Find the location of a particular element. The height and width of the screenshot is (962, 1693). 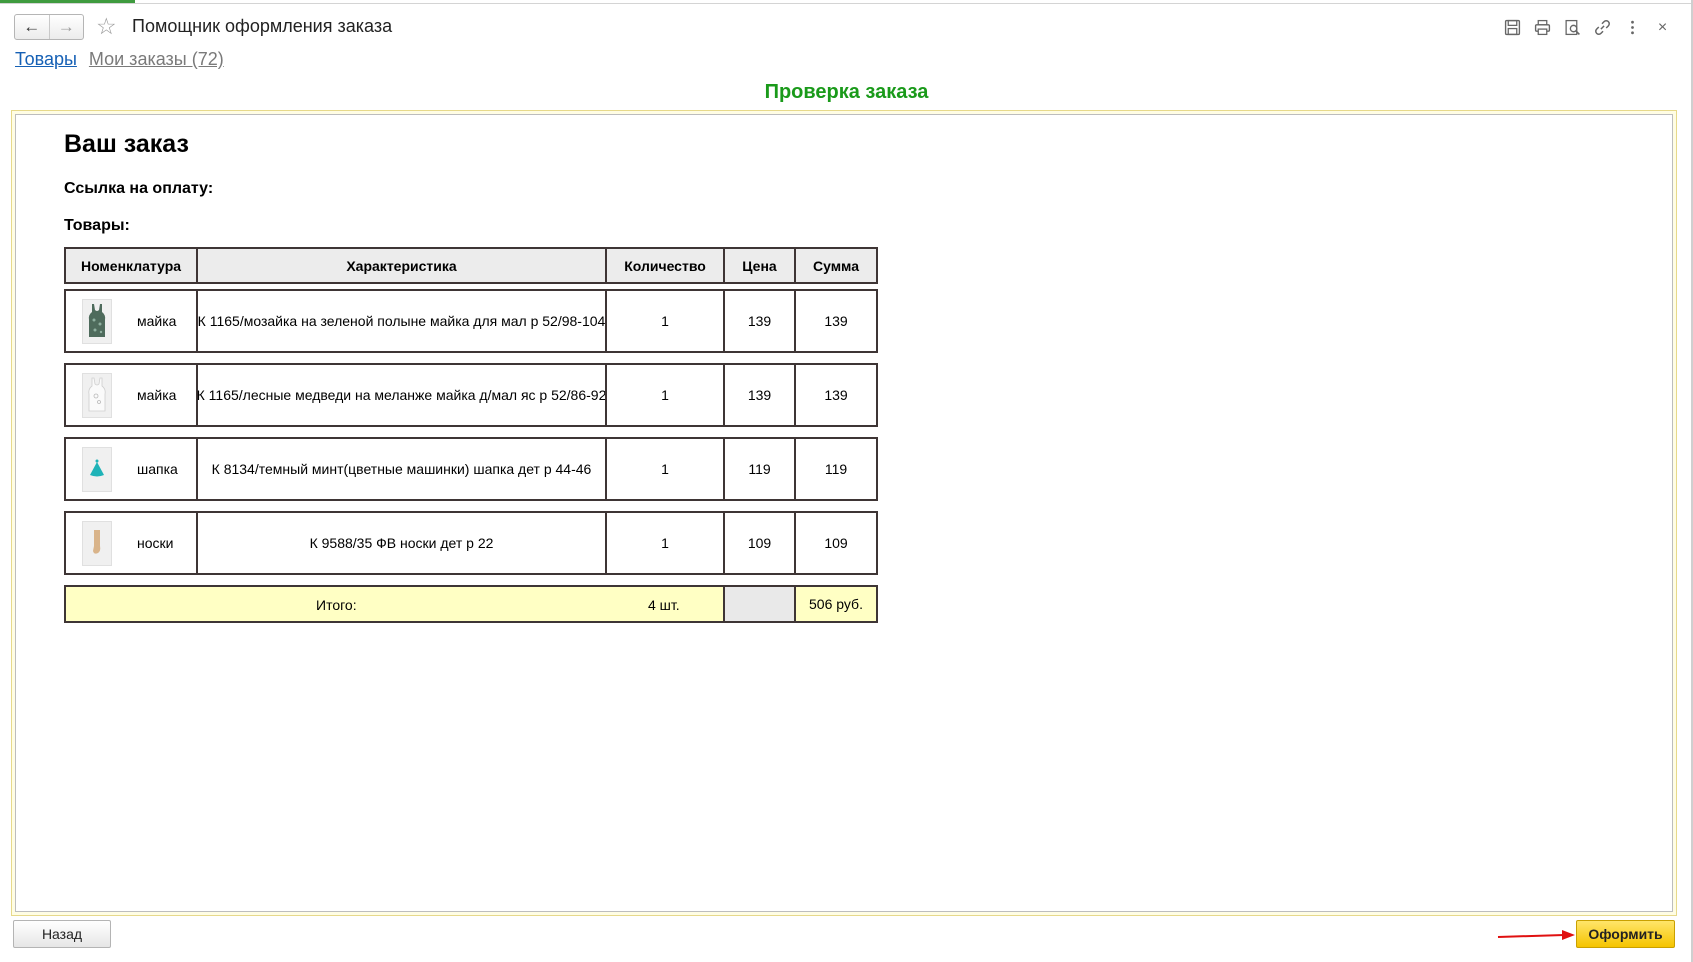

back-button: Назад is located at coordinates (62, 934).